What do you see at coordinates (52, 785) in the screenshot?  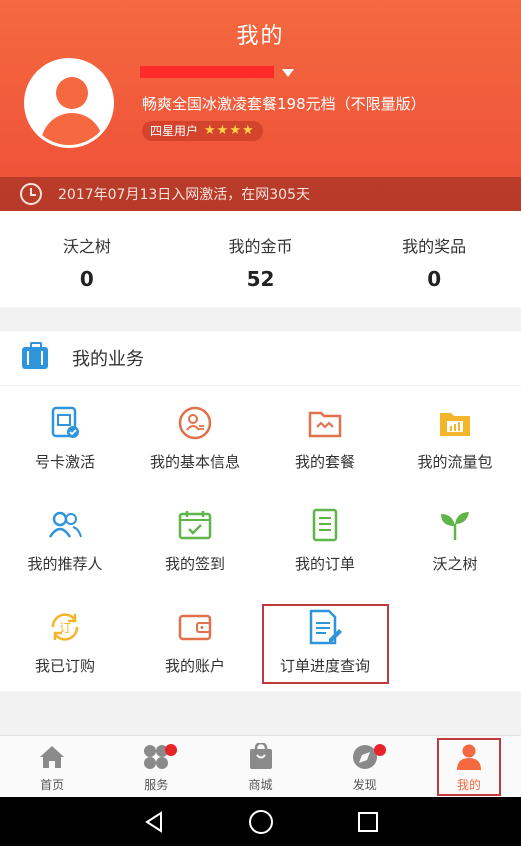 I see `tab-label: 首页` at bounding box center [52, 785].